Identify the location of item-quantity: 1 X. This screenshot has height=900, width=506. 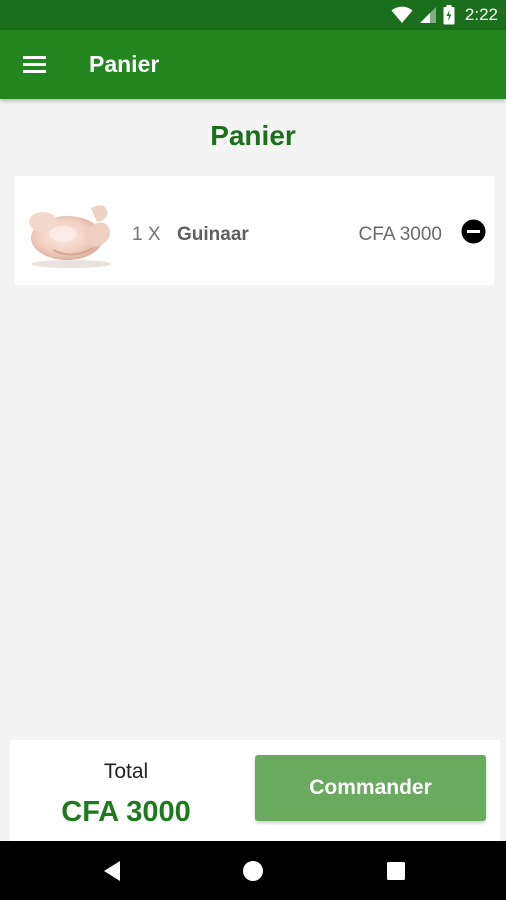
(146, 234).